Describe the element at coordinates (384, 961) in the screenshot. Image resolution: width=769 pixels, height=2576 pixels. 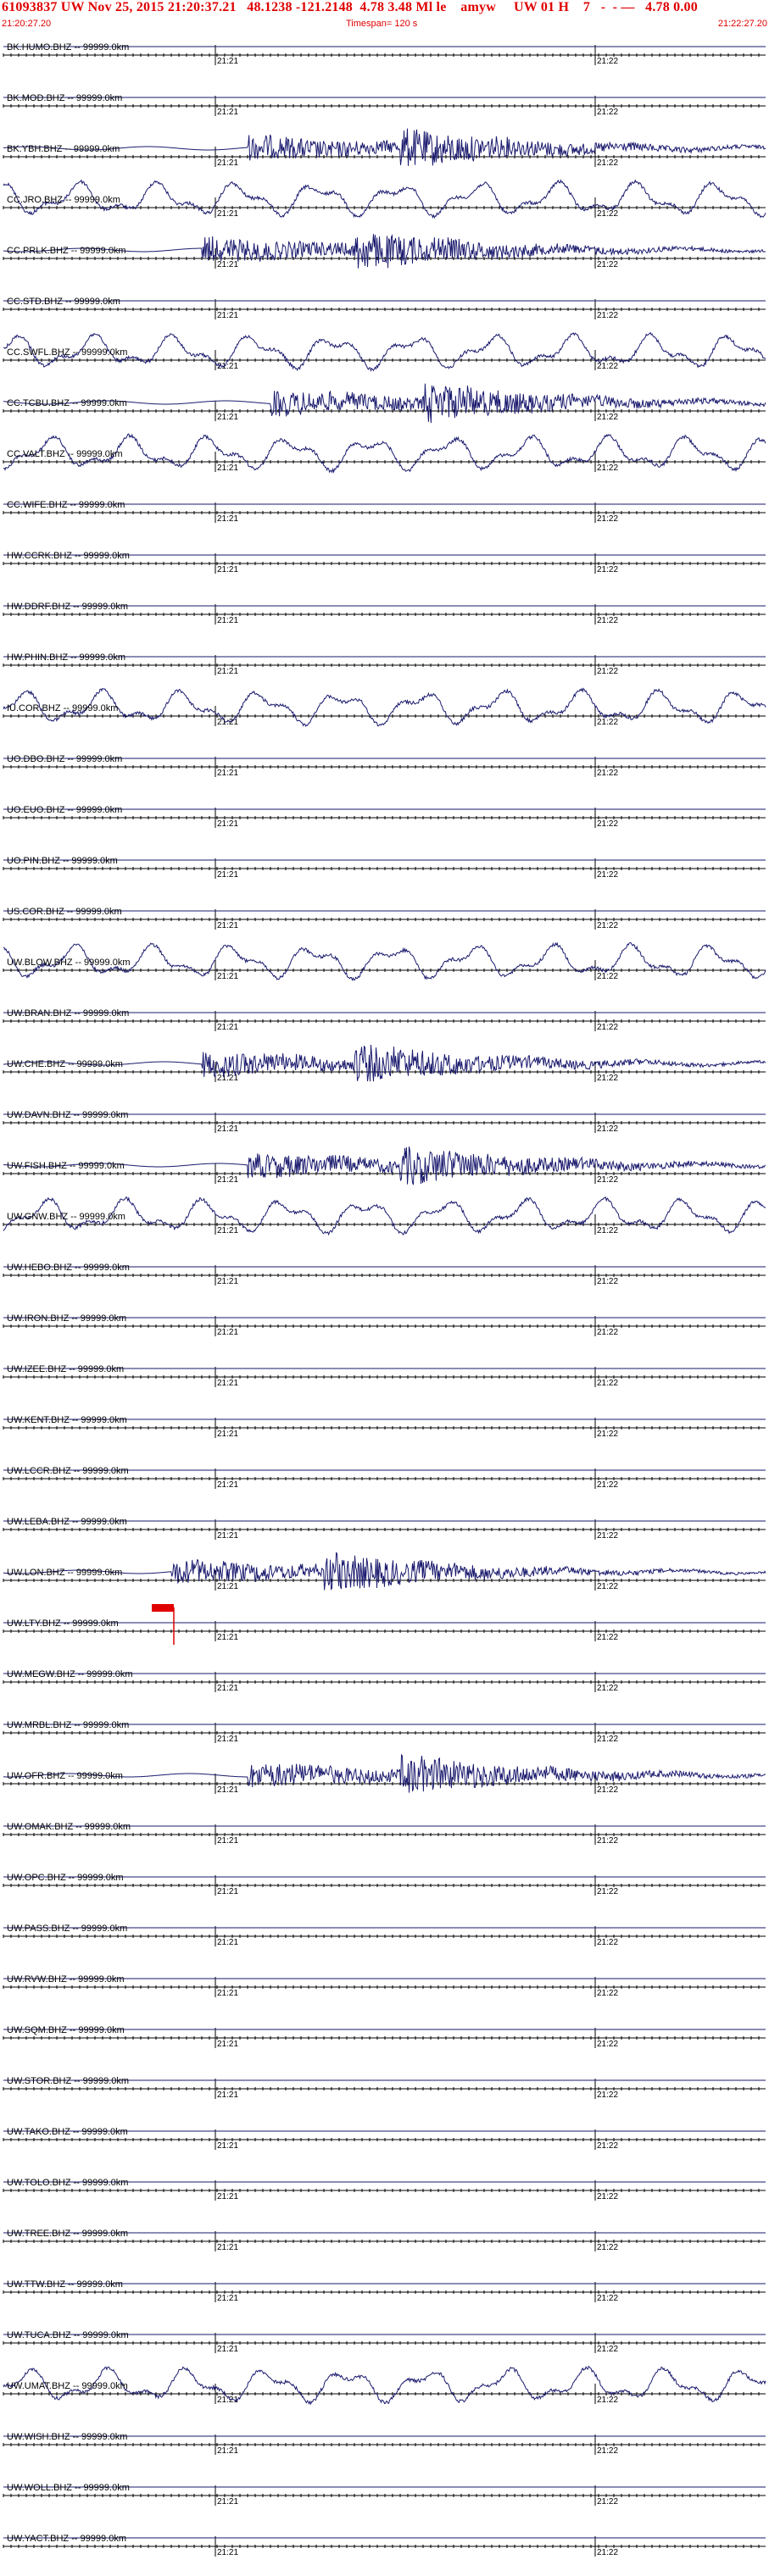
I see `station-trace: 21:21 21:22 UW.BLOW.BHZ -- 99999.0km` at that location.